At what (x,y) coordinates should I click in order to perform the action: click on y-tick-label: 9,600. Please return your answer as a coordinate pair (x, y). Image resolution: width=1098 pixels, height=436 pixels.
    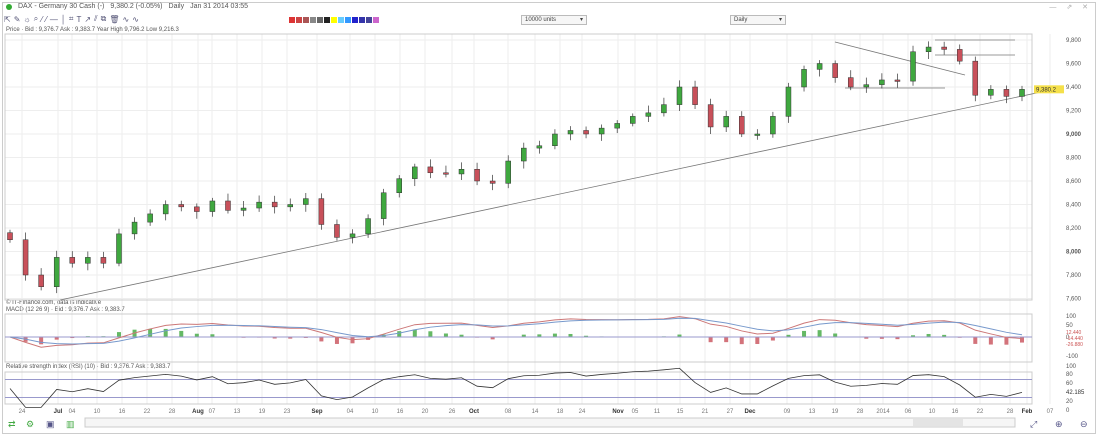
    Looking at the image, I should click on (1074, 65).